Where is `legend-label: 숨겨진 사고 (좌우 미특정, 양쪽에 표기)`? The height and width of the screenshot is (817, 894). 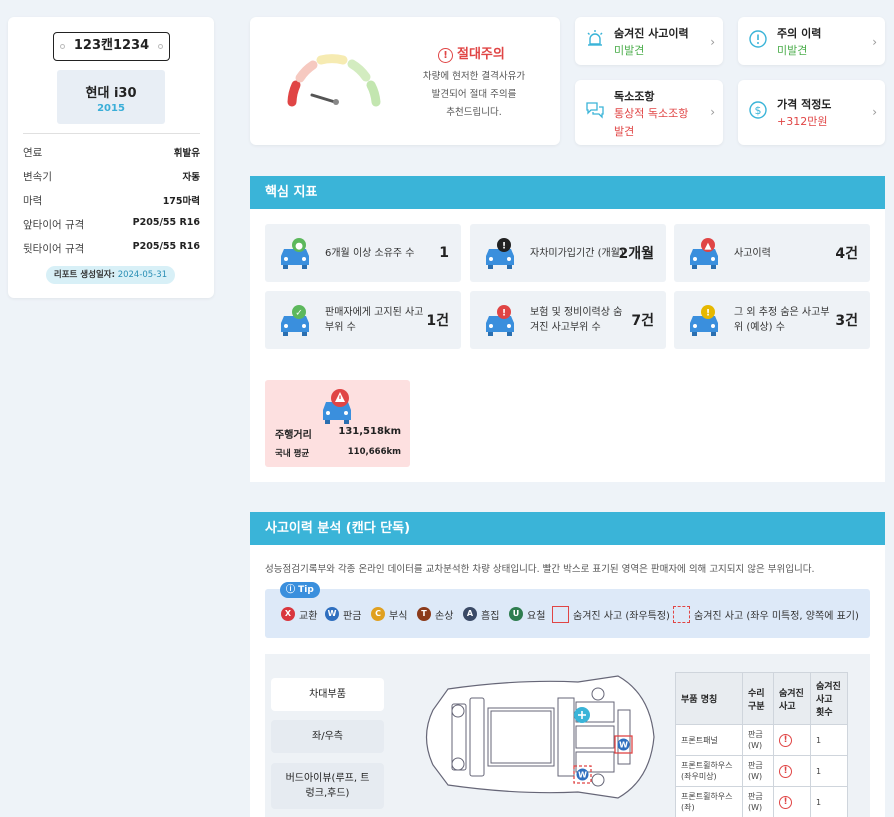 legend-label: 숨겨진 사고 (좌우 미특정, 양쪽에 표기) is located at coordinates (776, 616).